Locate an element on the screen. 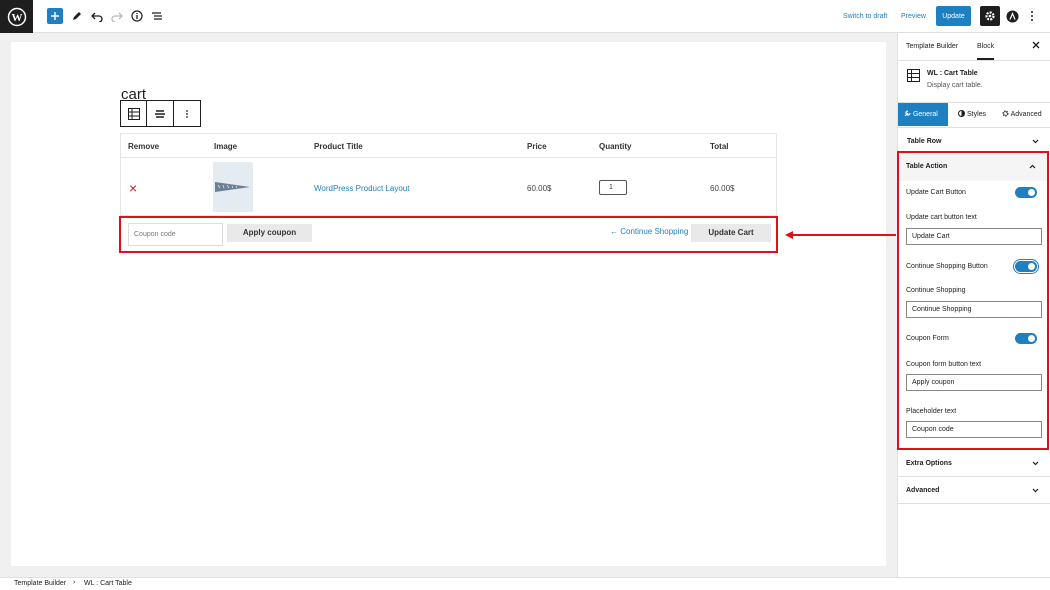  tab-general: General is located at coordinates (923, 114).